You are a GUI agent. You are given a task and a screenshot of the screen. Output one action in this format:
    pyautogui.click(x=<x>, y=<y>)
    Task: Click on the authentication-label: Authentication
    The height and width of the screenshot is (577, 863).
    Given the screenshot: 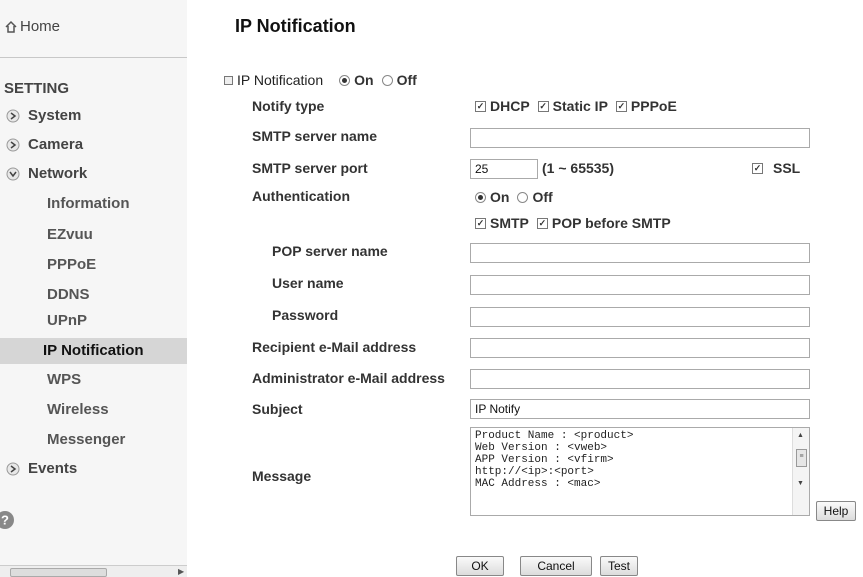 What is the action you would take?
    pyautogui.click(x=301, y=196)
    